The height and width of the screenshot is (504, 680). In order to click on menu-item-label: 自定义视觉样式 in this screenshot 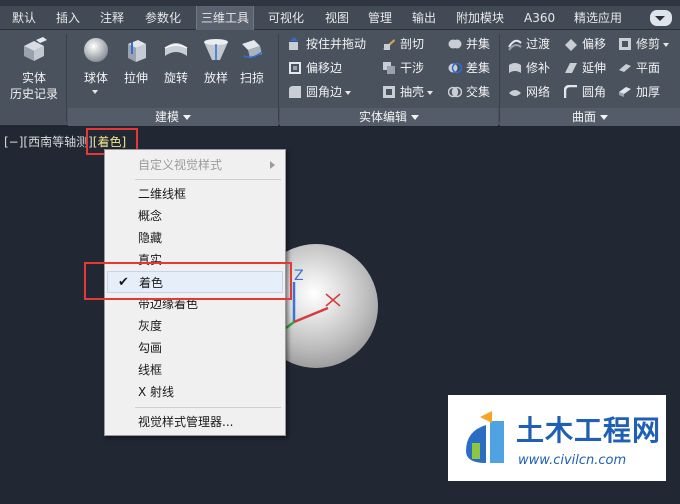, I will do `click(180, 165)`.